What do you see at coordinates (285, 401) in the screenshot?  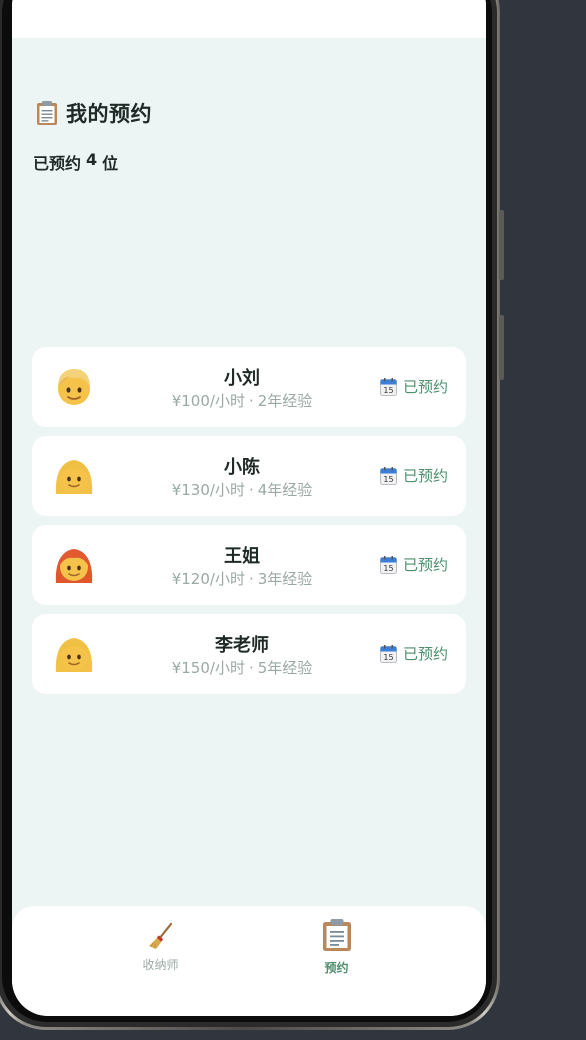 I see `helper-experience: 2年经验` at bounding box center [285, 401].